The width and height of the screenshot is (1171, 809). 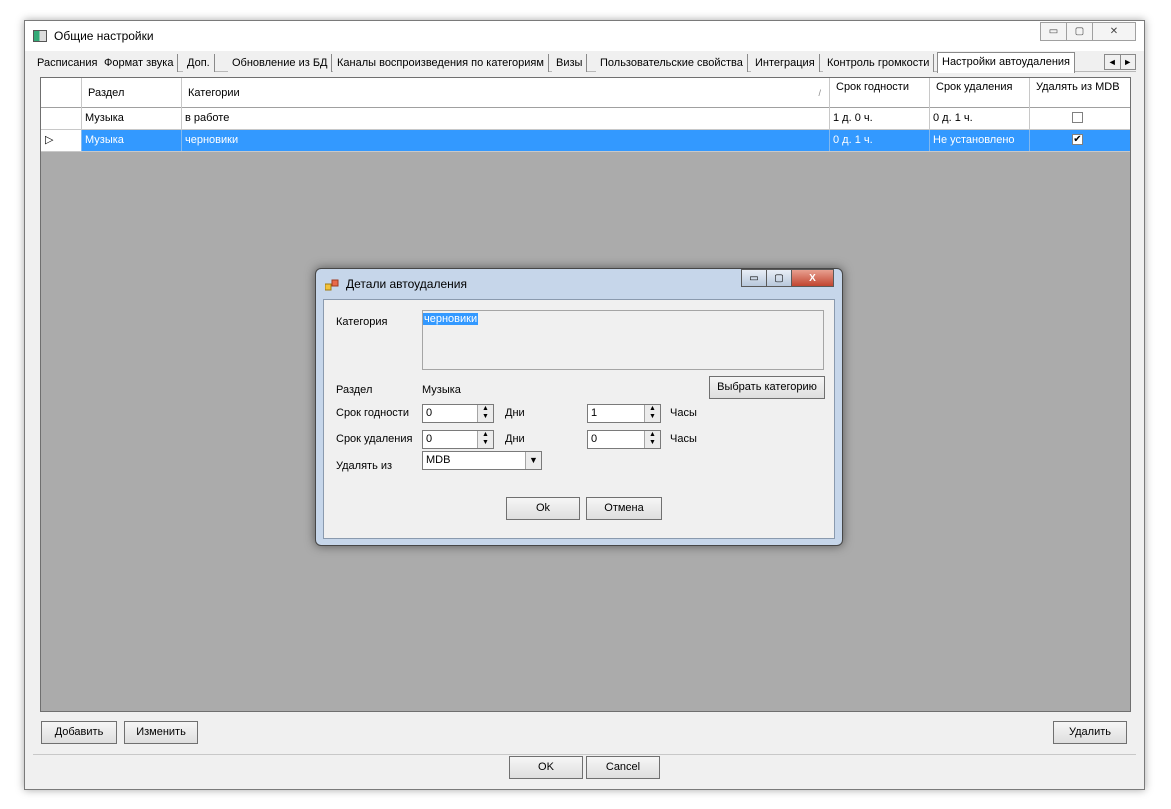 I want to click on dialog-window-controls: ▭ ▢ X, so click(x=787, y=278).